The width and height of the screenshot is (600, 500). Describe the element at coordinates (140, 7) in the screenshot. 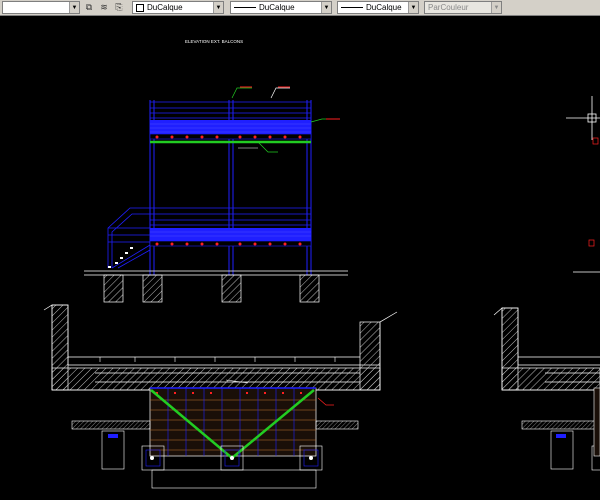

I see `color-swatch` at that location.